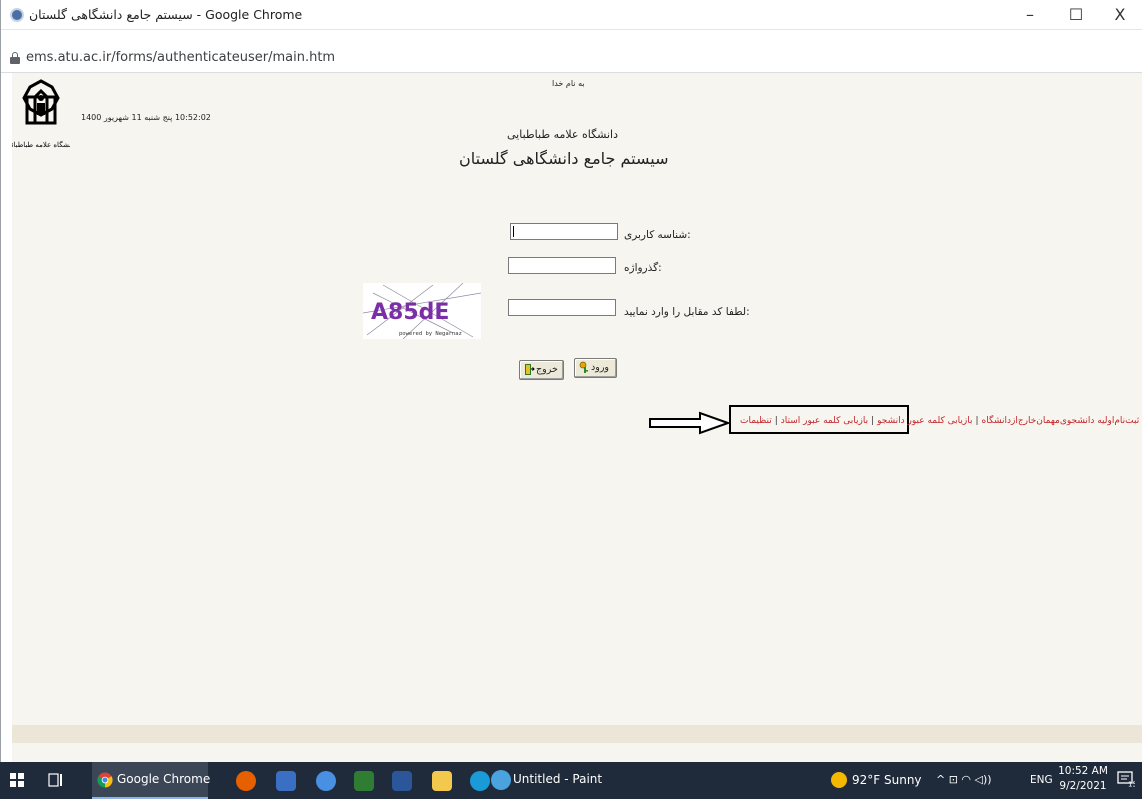 Image resolution: width=1142 pixels, height=799 pixels. What do you see at coordinates (146, 117) in the screenshot?
I see `server-datetime: 10:52:02 پنج شنبه 11 شهریور 1400` at bounding box center [146, 117].